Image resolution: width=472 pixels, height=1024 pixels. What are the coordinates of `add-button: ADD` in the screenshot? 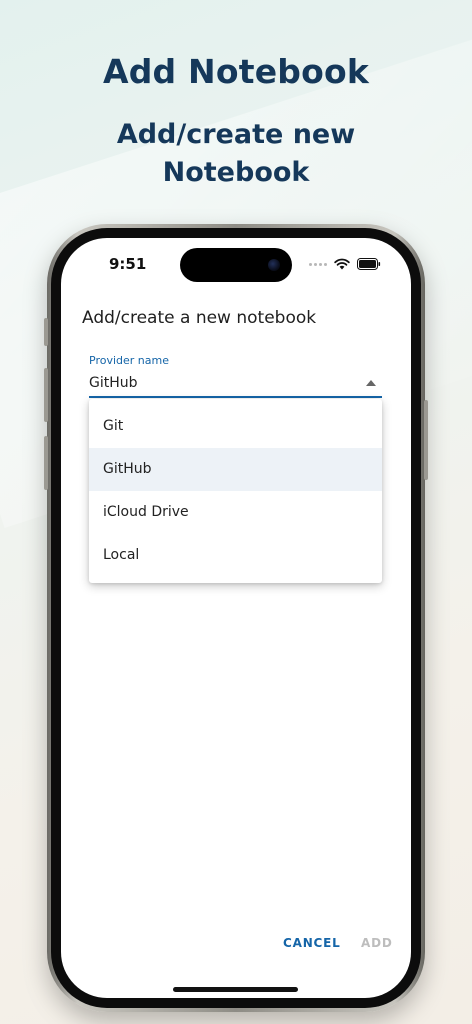 It's located at (377, 943).